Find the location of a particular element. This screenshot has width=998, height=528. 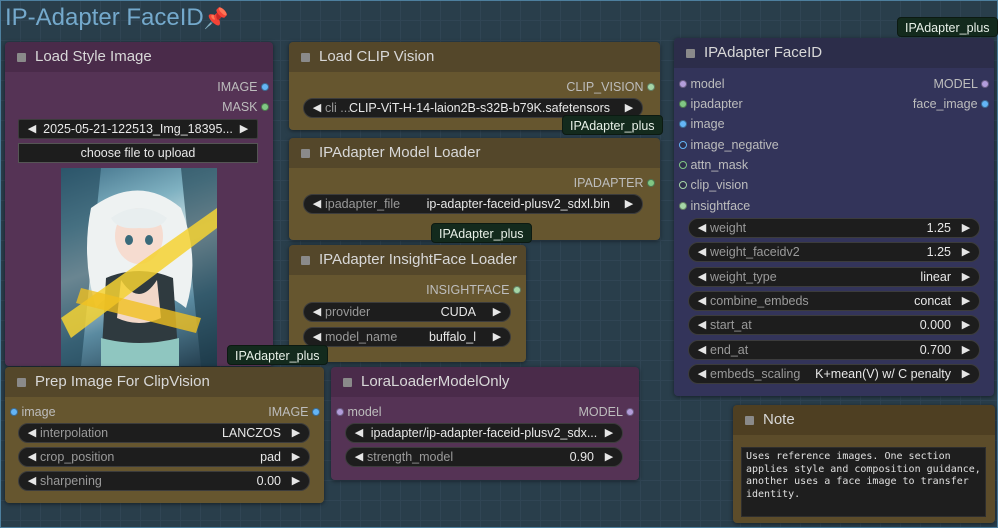

input-clip-vision: clip_vision is located at coordinates (713, 185).